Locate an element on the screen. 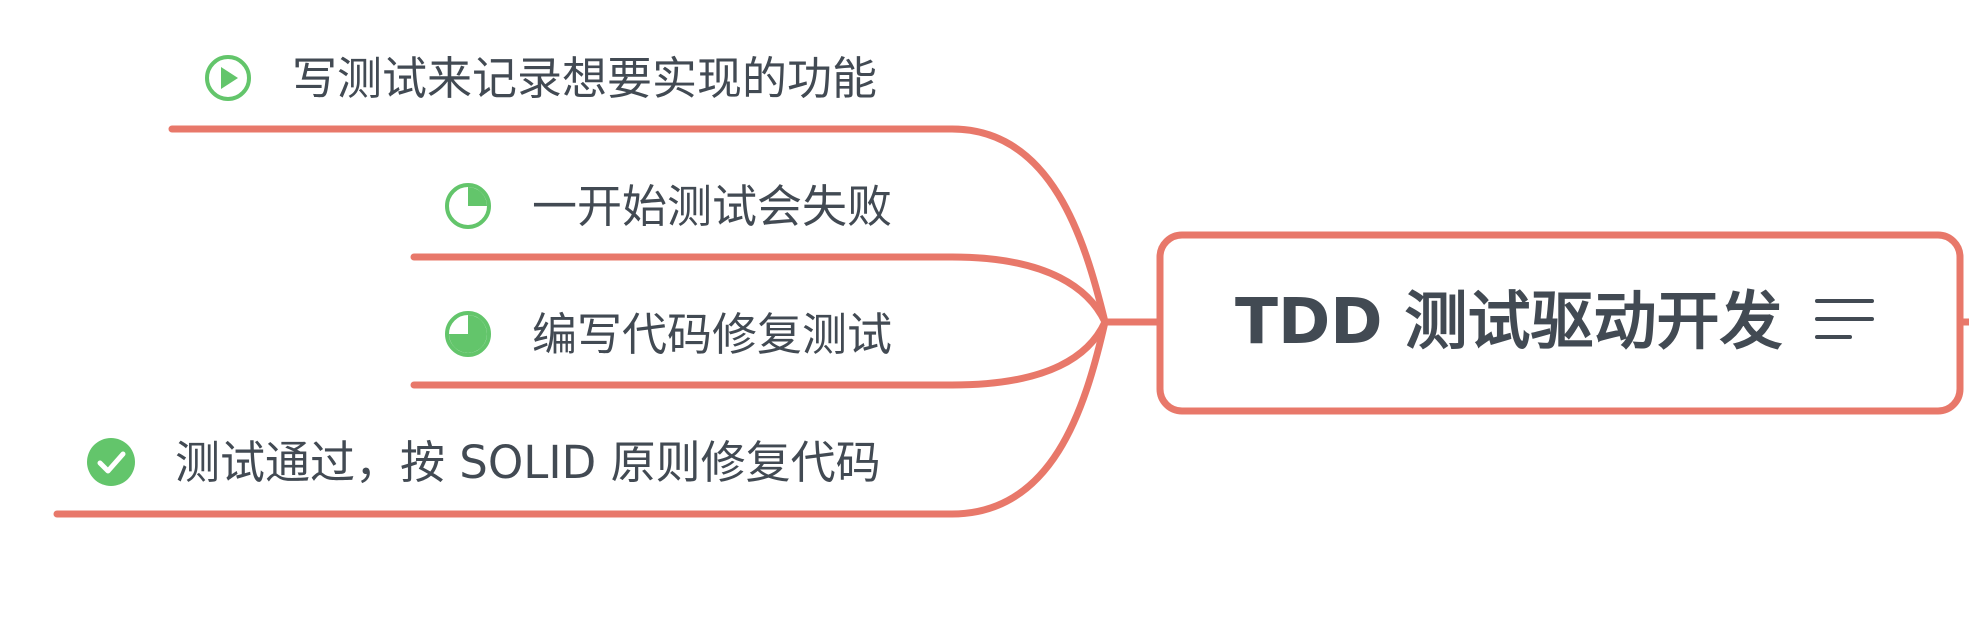 The image size is (1969, 623). central-topic: TDD 测试驱动开发 is located at coordinates (1560, 323).